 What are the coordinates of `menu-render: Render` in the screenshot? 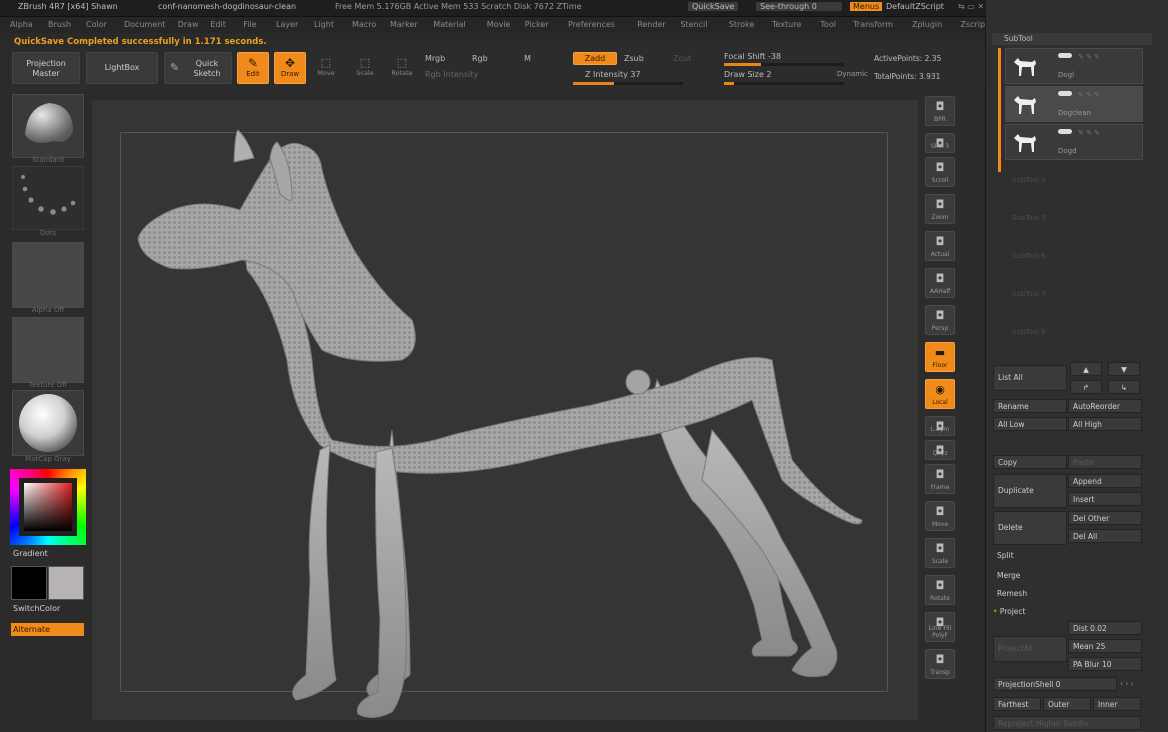 It's located at (651, 24).